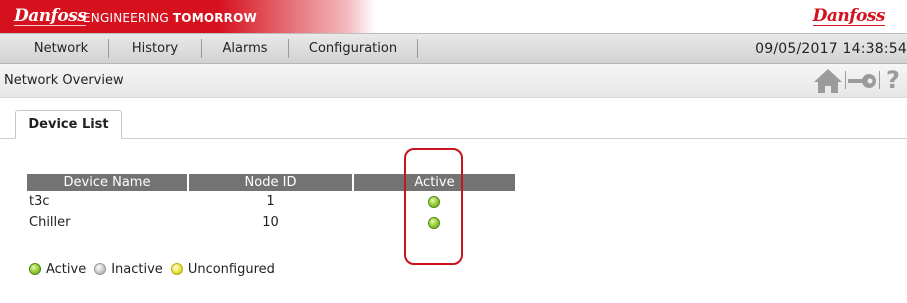  Describe the element at coordinates (828, 81) in the screenshot. I see `home-icon` at that location.